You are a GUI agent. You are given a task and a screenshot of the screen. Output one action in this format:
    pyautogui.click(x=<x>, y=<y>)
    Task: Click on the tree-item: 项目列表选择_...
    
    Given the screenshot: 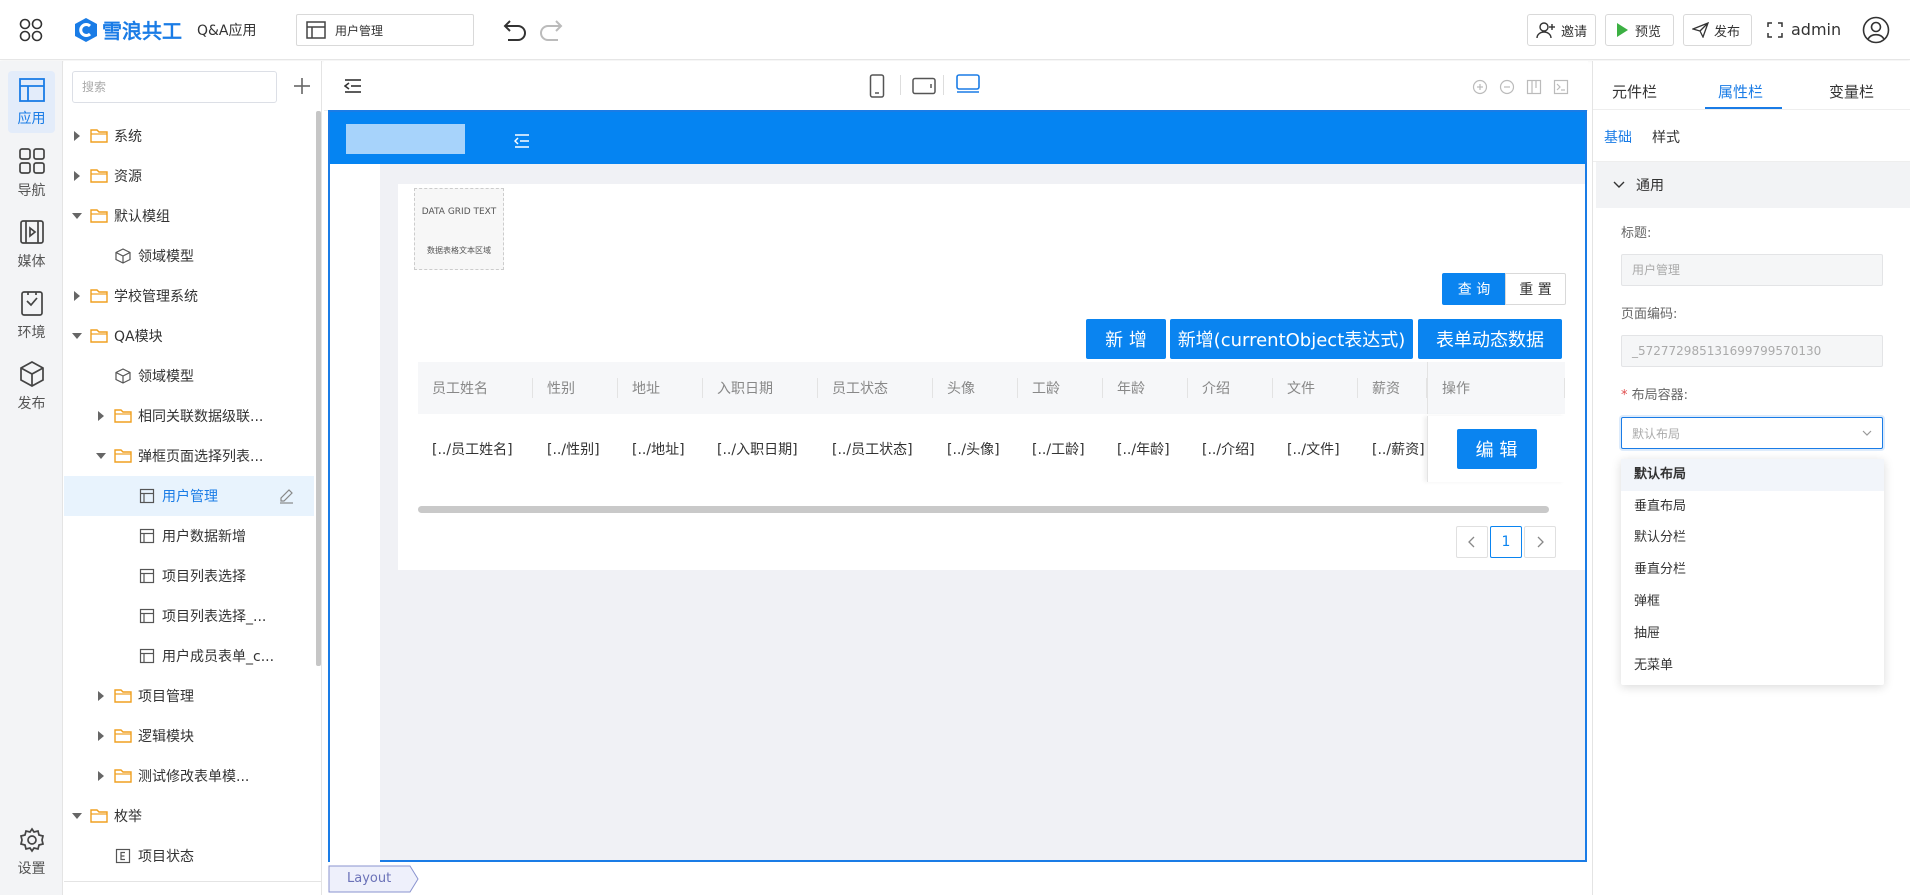 What is the action you would take?
    pyautogui.click(x=189, y=616)
    